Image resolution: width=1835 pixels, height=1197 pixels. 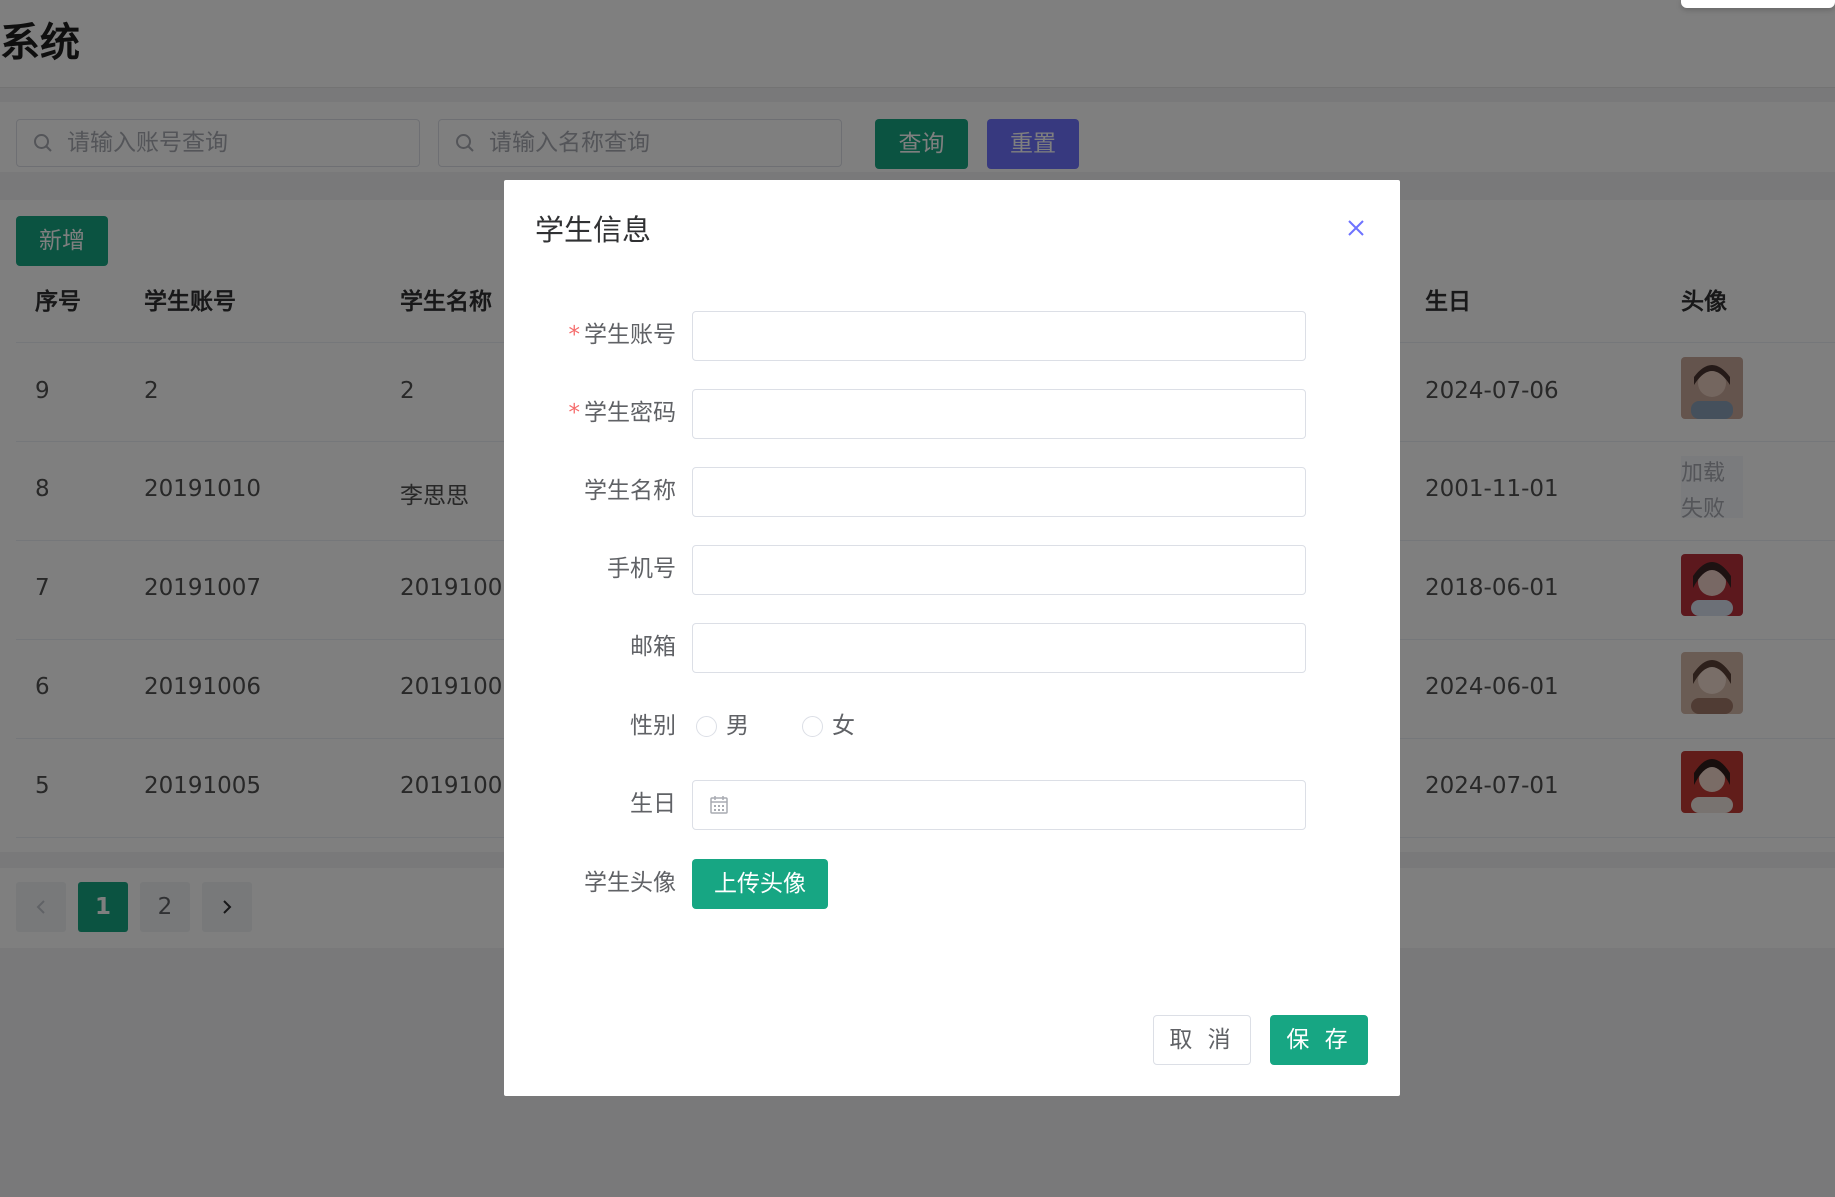 I want to click on phone-label: 手机号, so click(x=641, y=569).